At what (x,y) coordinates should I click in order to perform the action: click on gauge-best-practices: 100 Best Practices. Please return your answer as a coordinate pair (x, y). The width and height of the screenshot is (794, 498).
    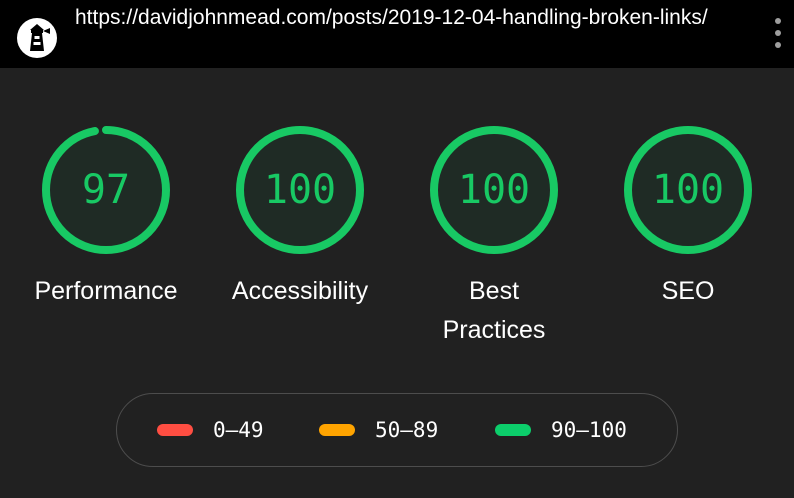
    Looking at the image, I should click on (494, 232).